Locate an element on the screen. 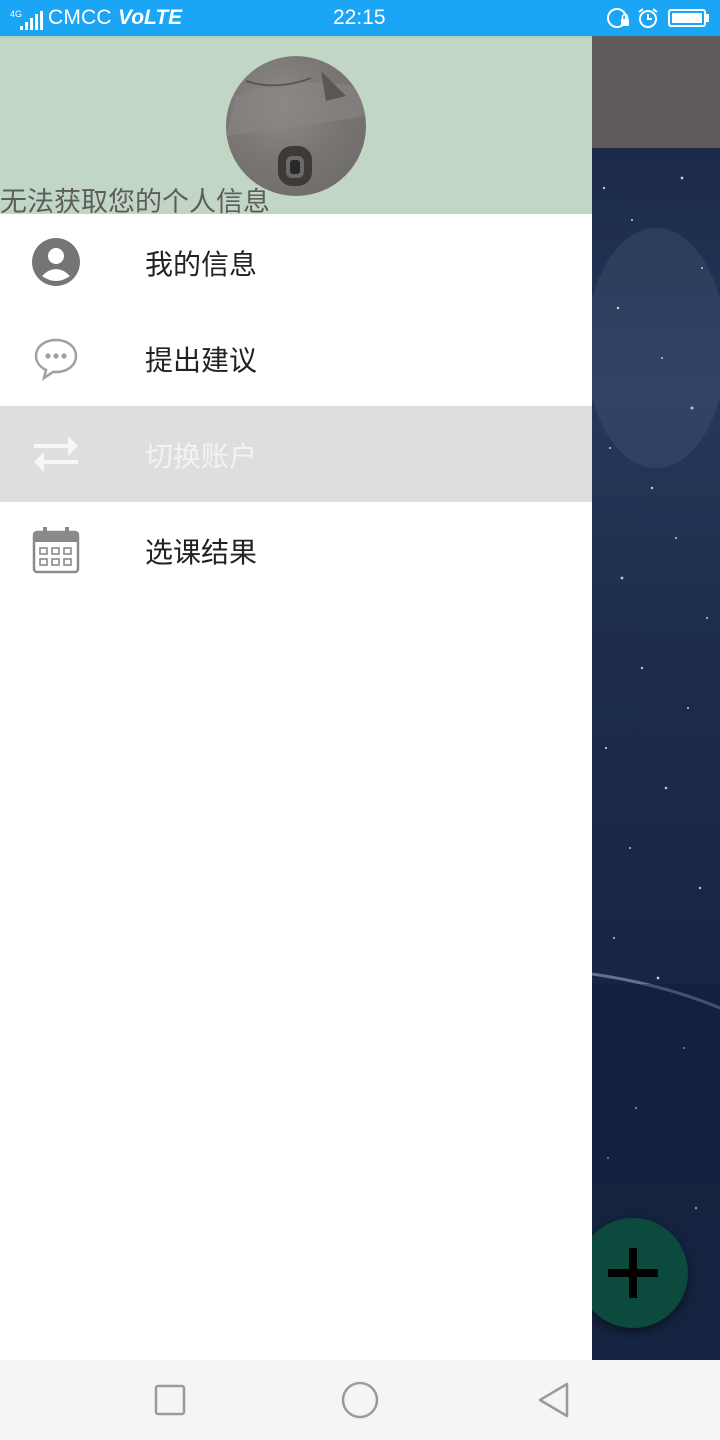  avatar-photo is located at coordinates (296, 128).